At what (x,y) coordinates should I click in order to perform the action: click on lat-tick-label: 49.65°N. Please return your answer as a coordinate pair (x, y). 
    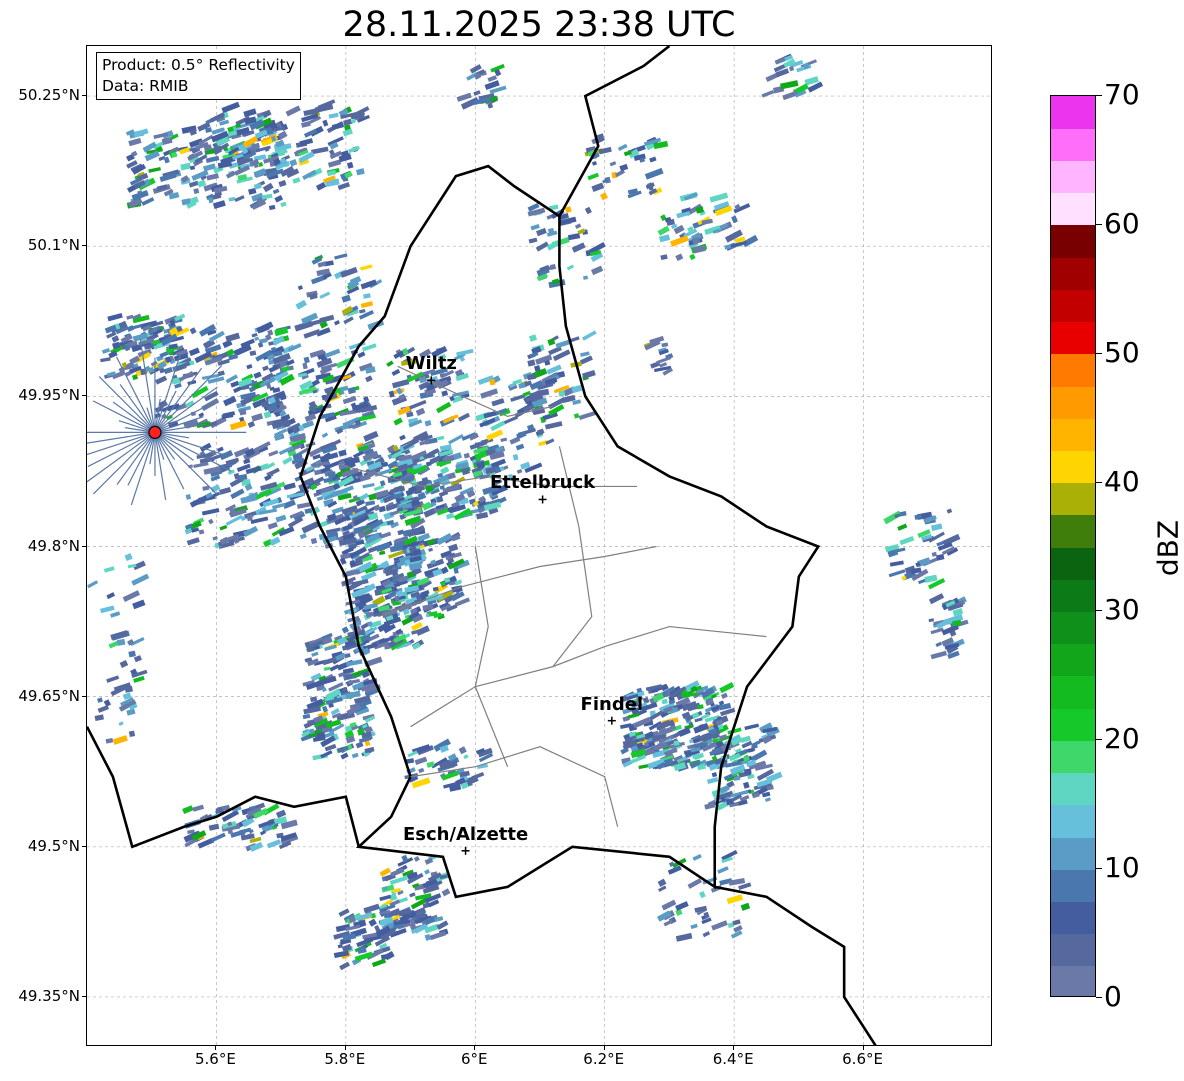
    Looking at the image, I should click on (49, 695).